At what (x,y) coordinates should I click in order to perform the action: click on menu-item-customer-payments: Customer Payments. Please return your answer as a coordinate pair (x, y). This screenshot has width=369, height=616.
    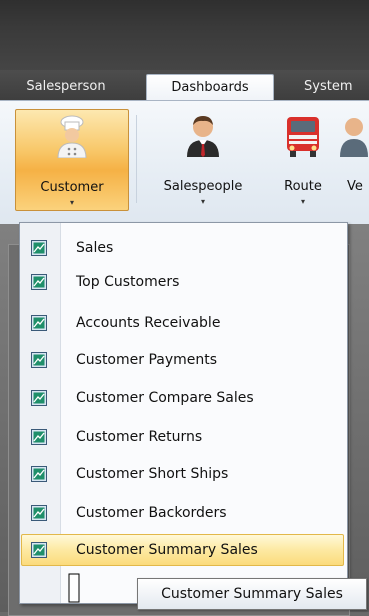
    Looking at the image, I should click on (182, 360).